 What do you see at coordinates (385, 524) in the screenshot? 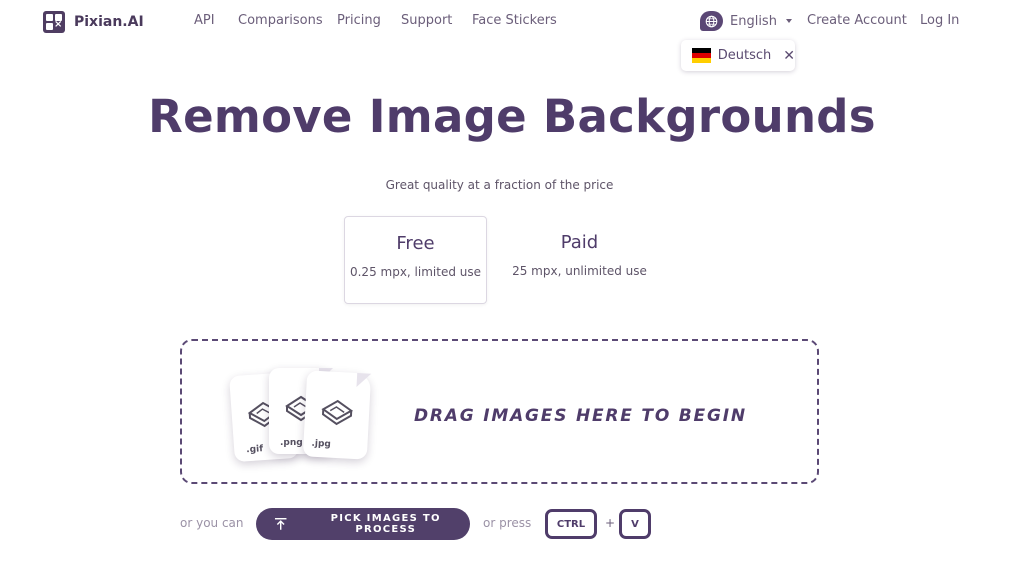
I see `pick-images-label: PICK IMAGES TO PROCESS` at bounding box center [385, 524].